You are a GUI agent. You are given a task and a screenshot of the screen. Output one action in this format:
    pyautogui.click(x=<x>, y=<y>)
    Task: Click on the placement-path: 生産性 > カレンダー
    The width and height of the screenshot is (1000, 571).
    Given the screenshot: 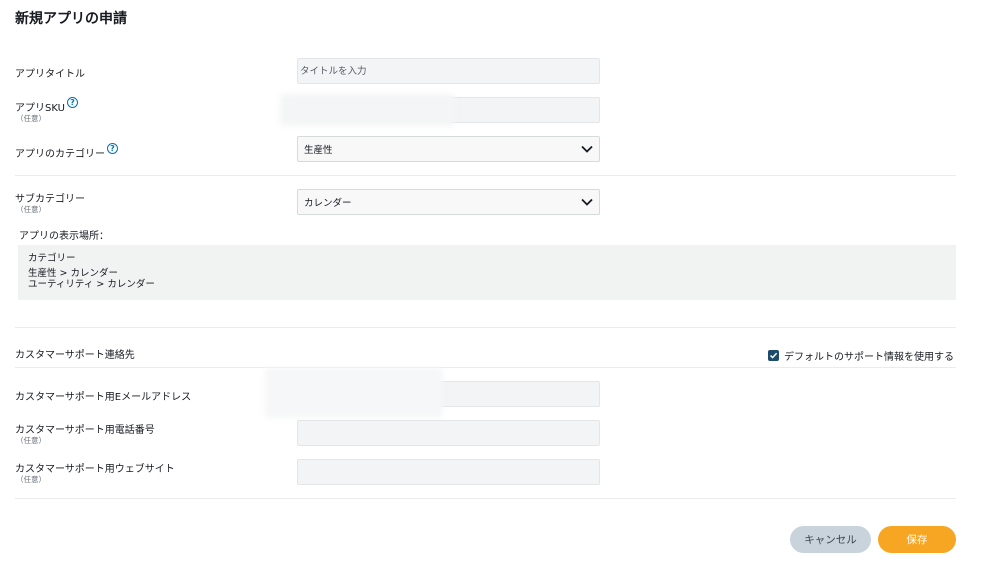 What is the action you would take?
    pyautogui.click(x=73, y=273)
    